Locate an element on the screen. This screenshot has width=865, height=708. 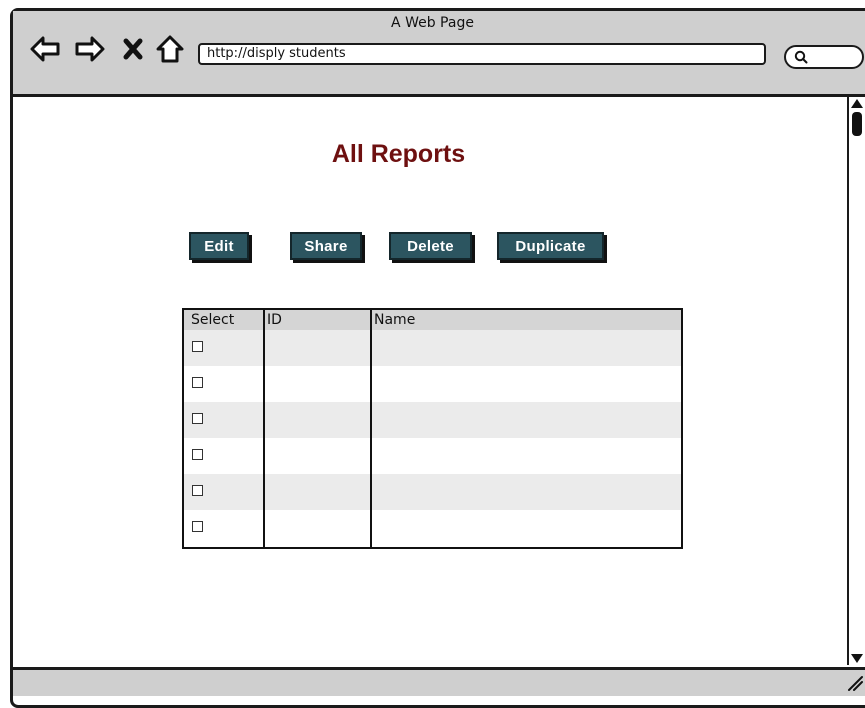
table-header: Select ID Name is located at coordinates (432, 320).